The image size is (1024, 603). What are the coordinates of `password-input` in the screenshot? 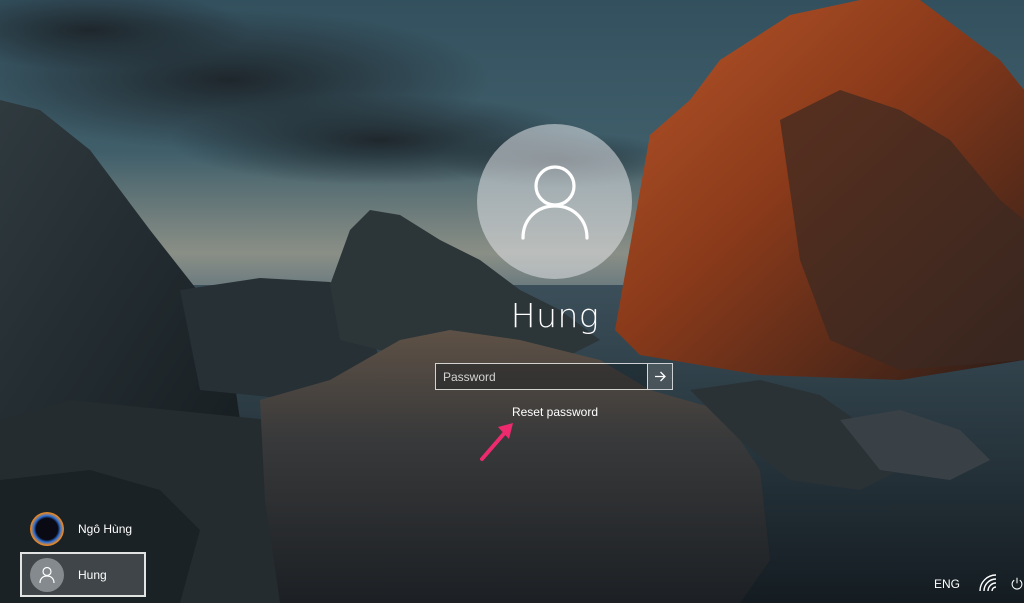 It's located at (541, 376).